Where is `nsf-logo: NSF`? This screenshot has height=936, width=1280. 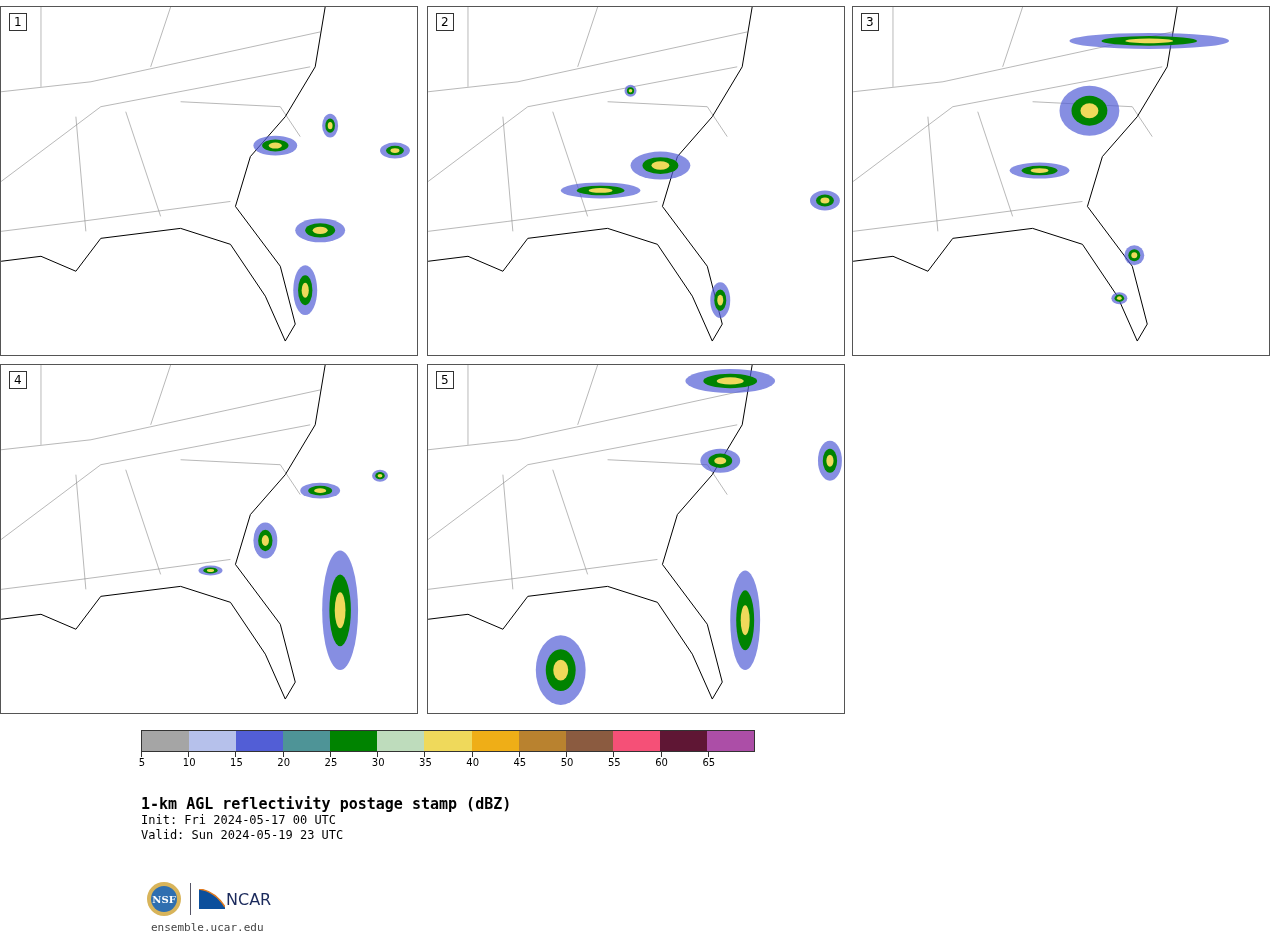
nsf-logo: NSF is located at coordinates (164, 899).